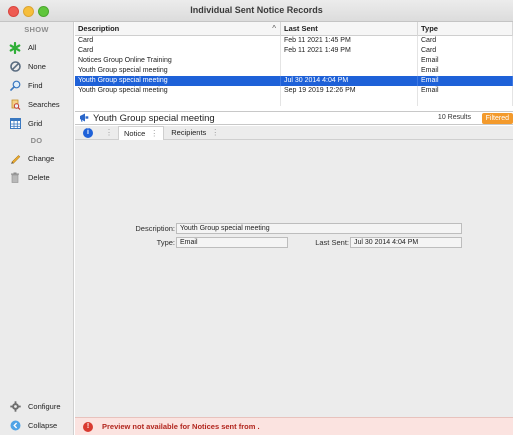 The height and width of the screenshot is (435, 513). Describe the element at coordinates (15, 86) in the screenshot. I see `magnifier-icon` at that location.